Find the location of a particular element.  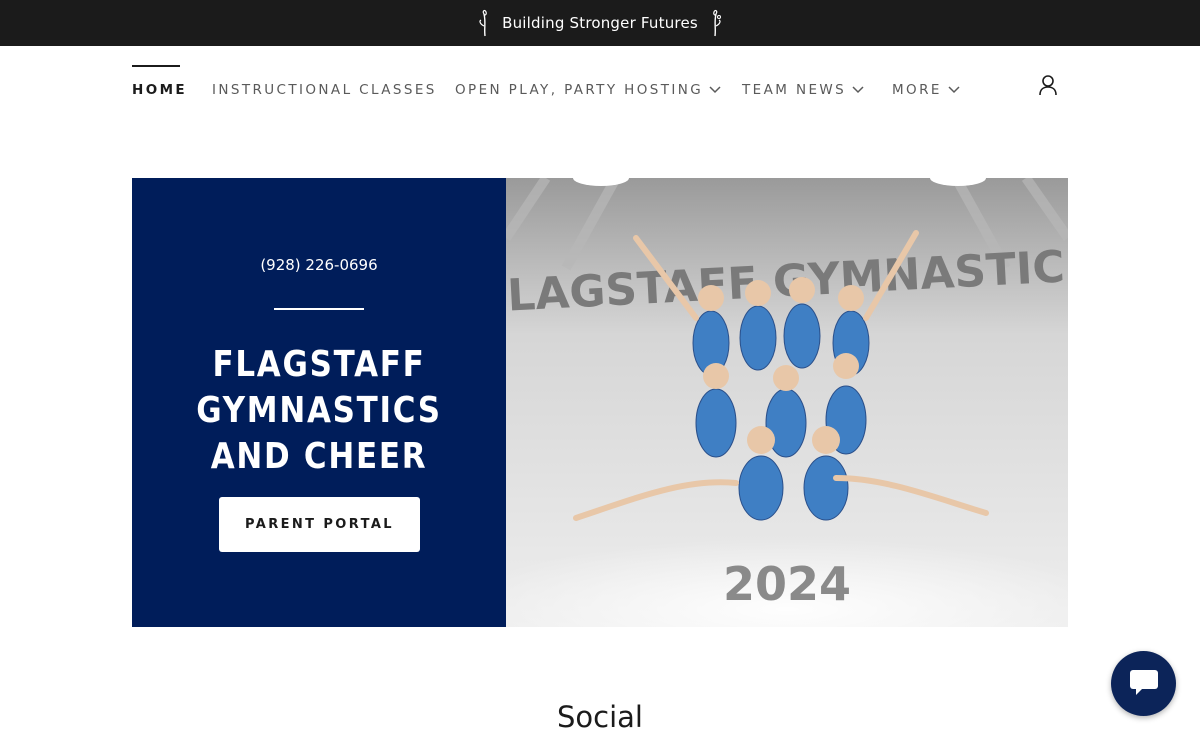

nav-item-home: HOME is located at coordinates (160, 81).